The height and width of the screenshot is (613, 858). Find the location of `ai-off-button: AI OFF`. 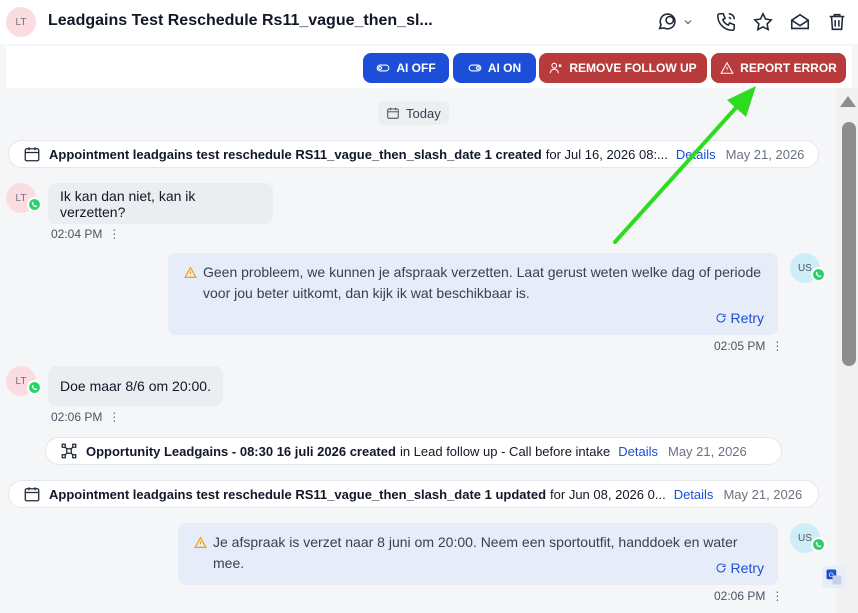

ai-off-button: AI OFF is located at coordinates (406, 68).